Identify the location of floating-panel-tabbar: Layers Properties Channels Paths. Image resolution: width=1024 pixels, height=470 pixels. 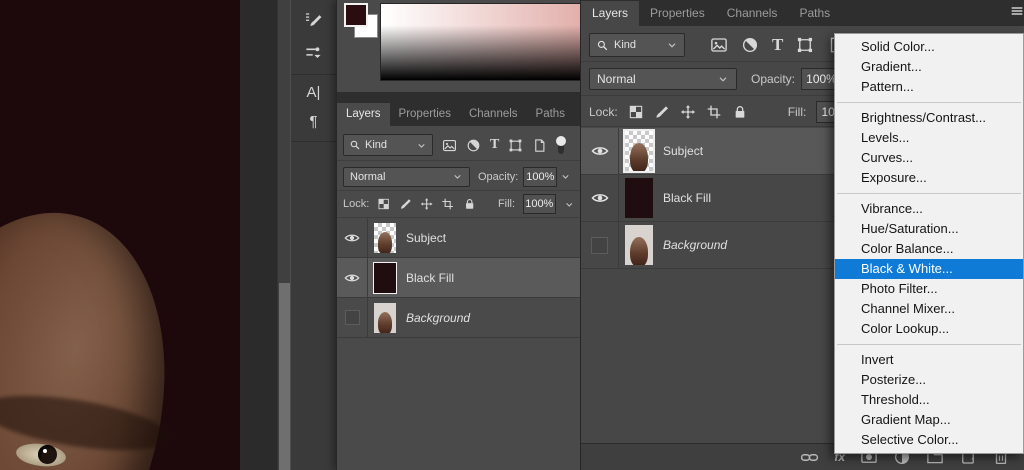
(458, 109).